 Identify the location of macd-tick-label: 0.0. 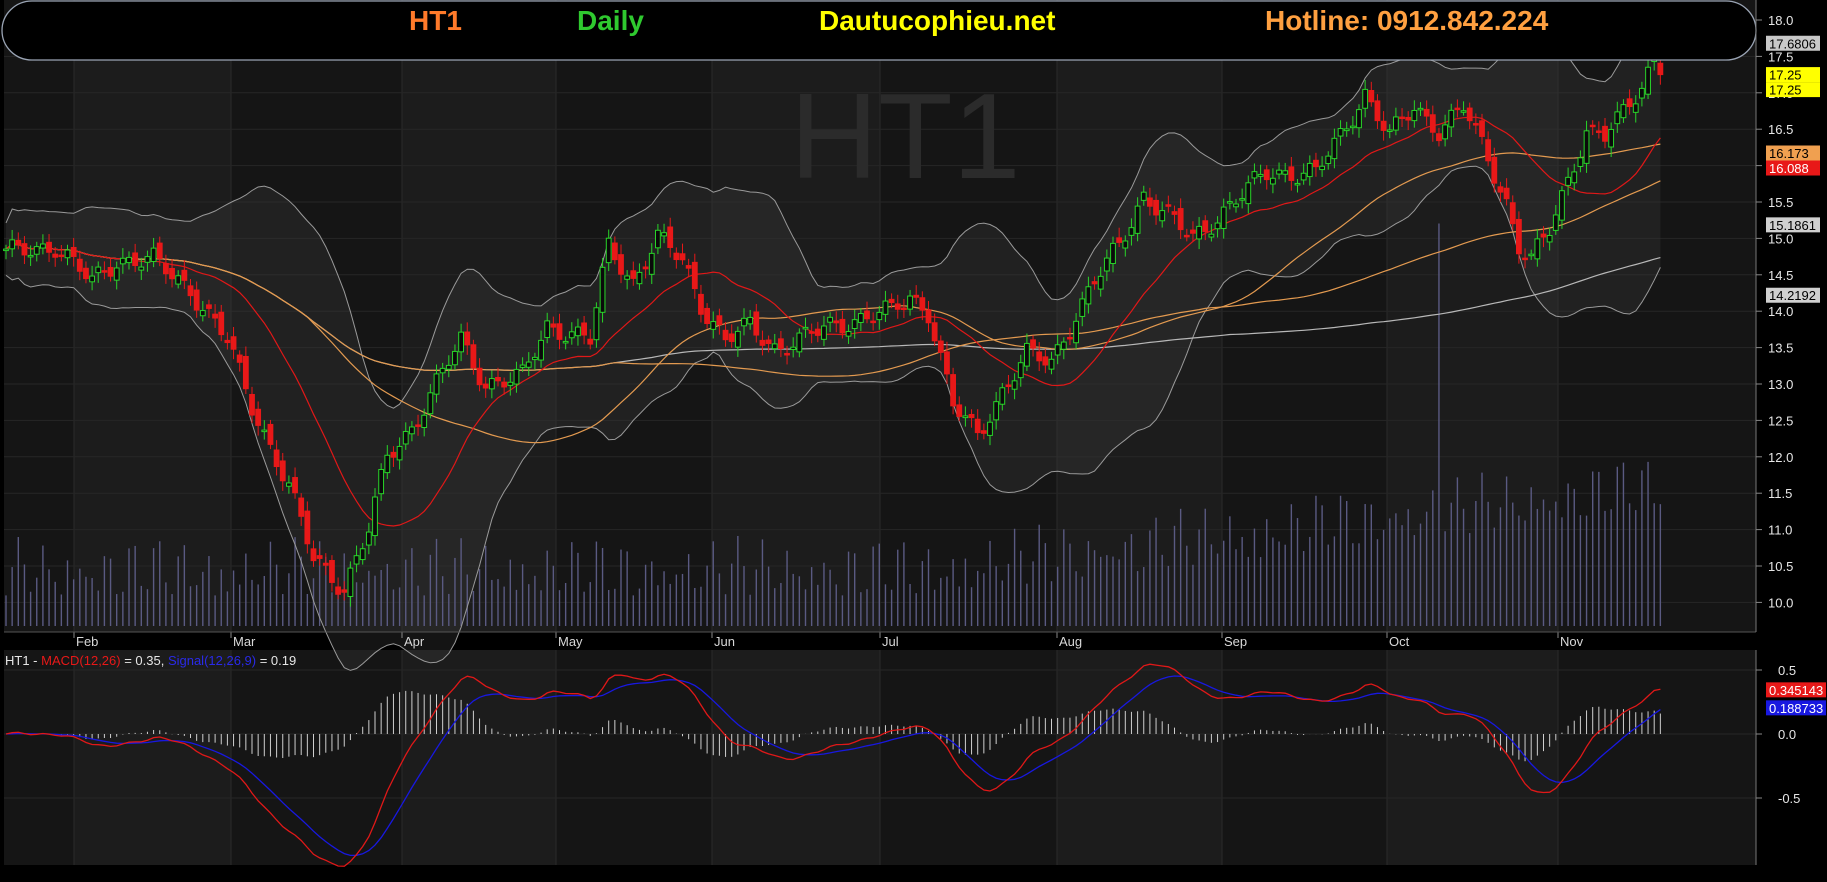
(1787, 734).